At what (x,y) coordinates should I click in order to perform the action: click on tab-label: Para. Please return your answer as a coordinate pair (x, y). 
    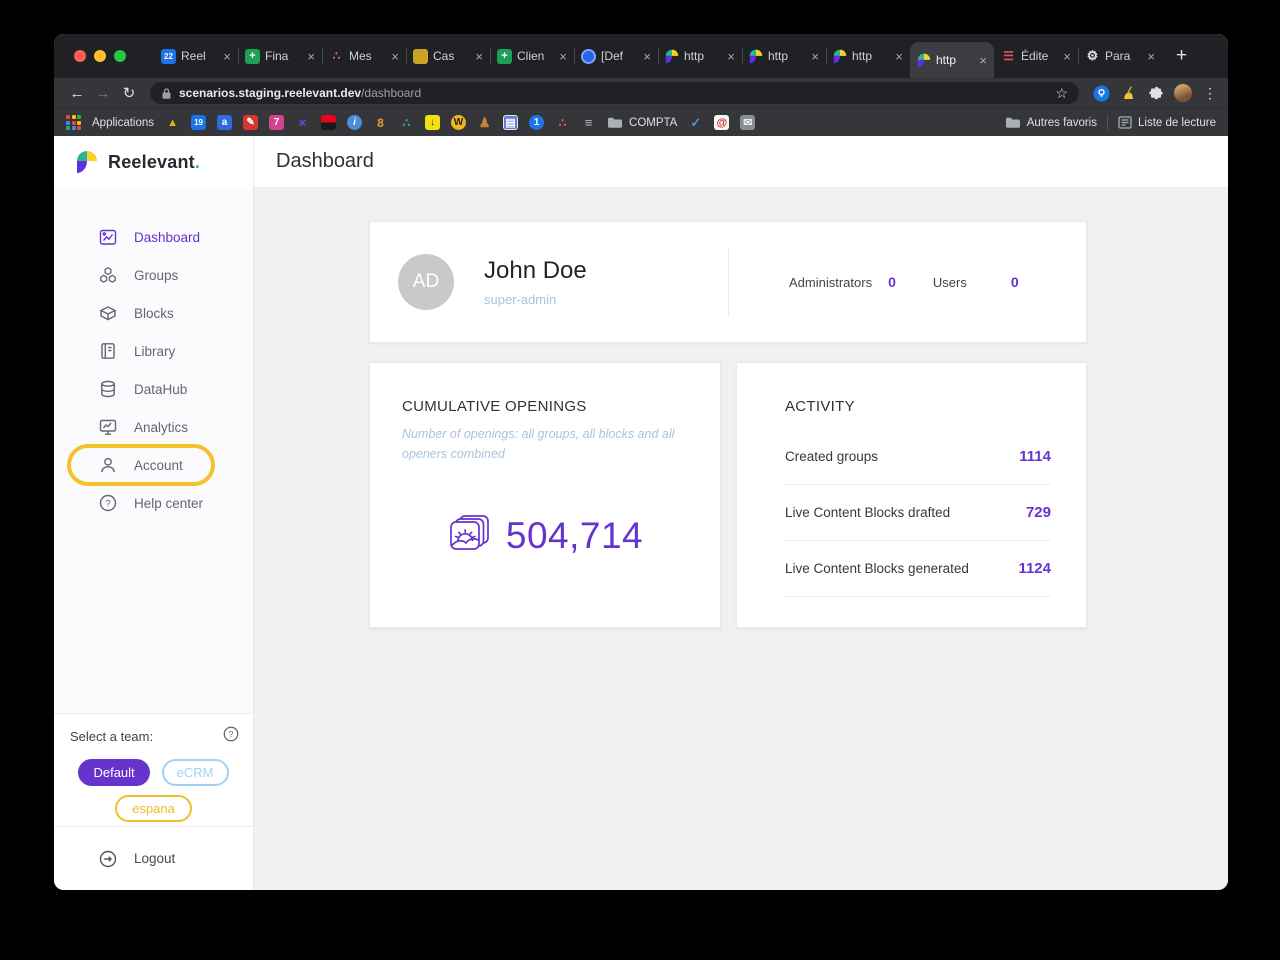
    Looking at the image, I should click on (1118, 56).